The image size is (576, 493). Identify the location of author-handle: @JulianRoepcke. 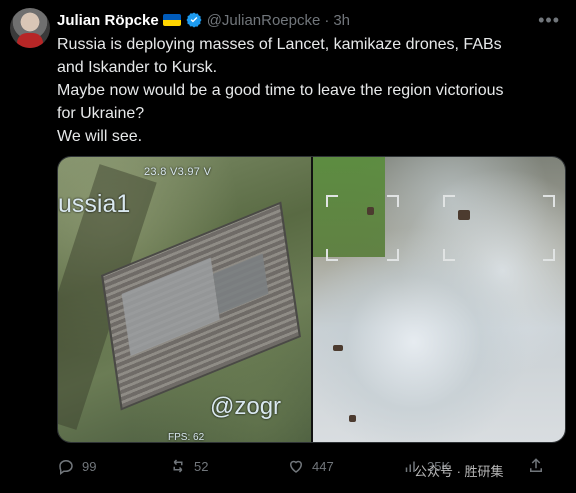
(264, 20).